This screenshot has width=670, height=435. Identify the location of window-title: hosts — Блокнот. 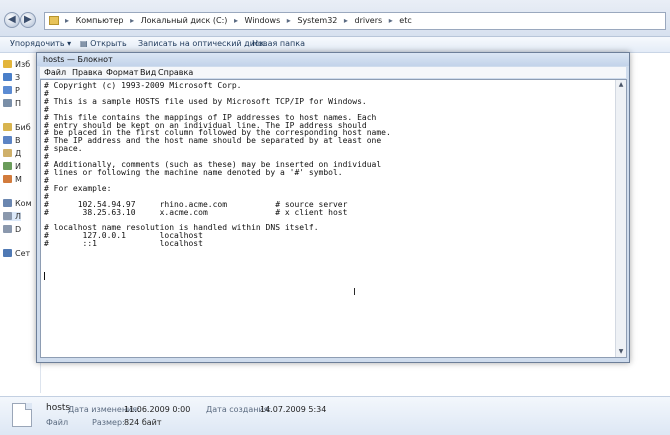
(78, 59).